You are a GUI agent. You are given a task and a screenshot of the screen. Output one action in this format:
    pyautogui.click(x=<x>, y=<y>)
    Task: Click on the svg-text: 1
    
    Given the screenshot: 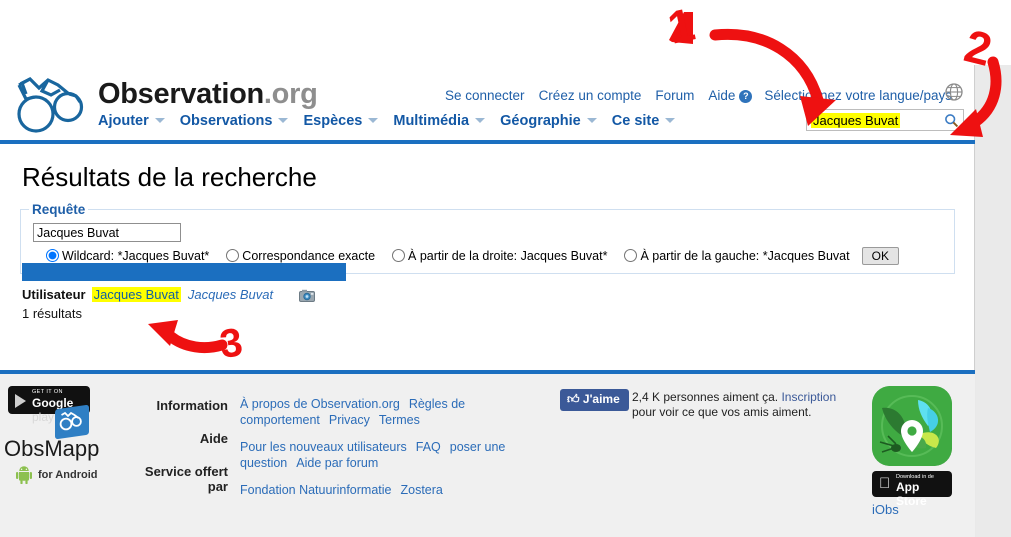 What is the action you would take?
    pyautogui.click(x=681, y=27)
    